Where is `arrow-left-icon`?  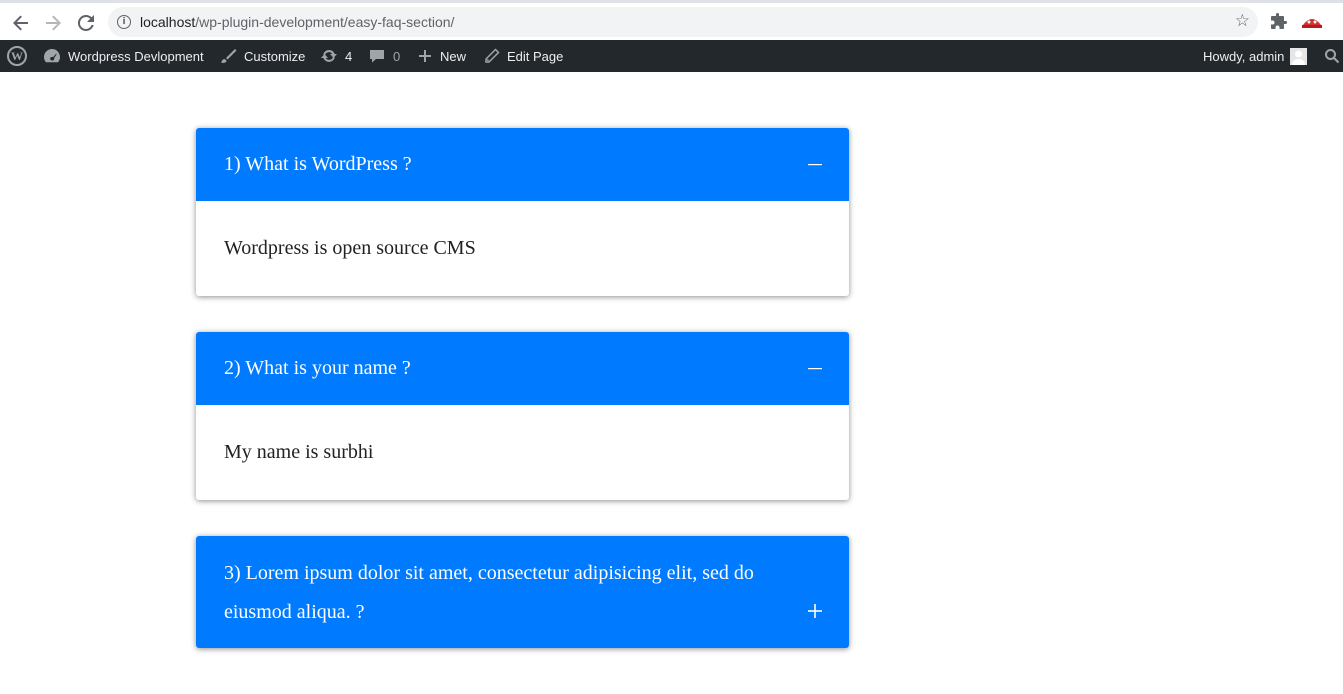
arrow-left-icon is located at coordinates (20, 23).